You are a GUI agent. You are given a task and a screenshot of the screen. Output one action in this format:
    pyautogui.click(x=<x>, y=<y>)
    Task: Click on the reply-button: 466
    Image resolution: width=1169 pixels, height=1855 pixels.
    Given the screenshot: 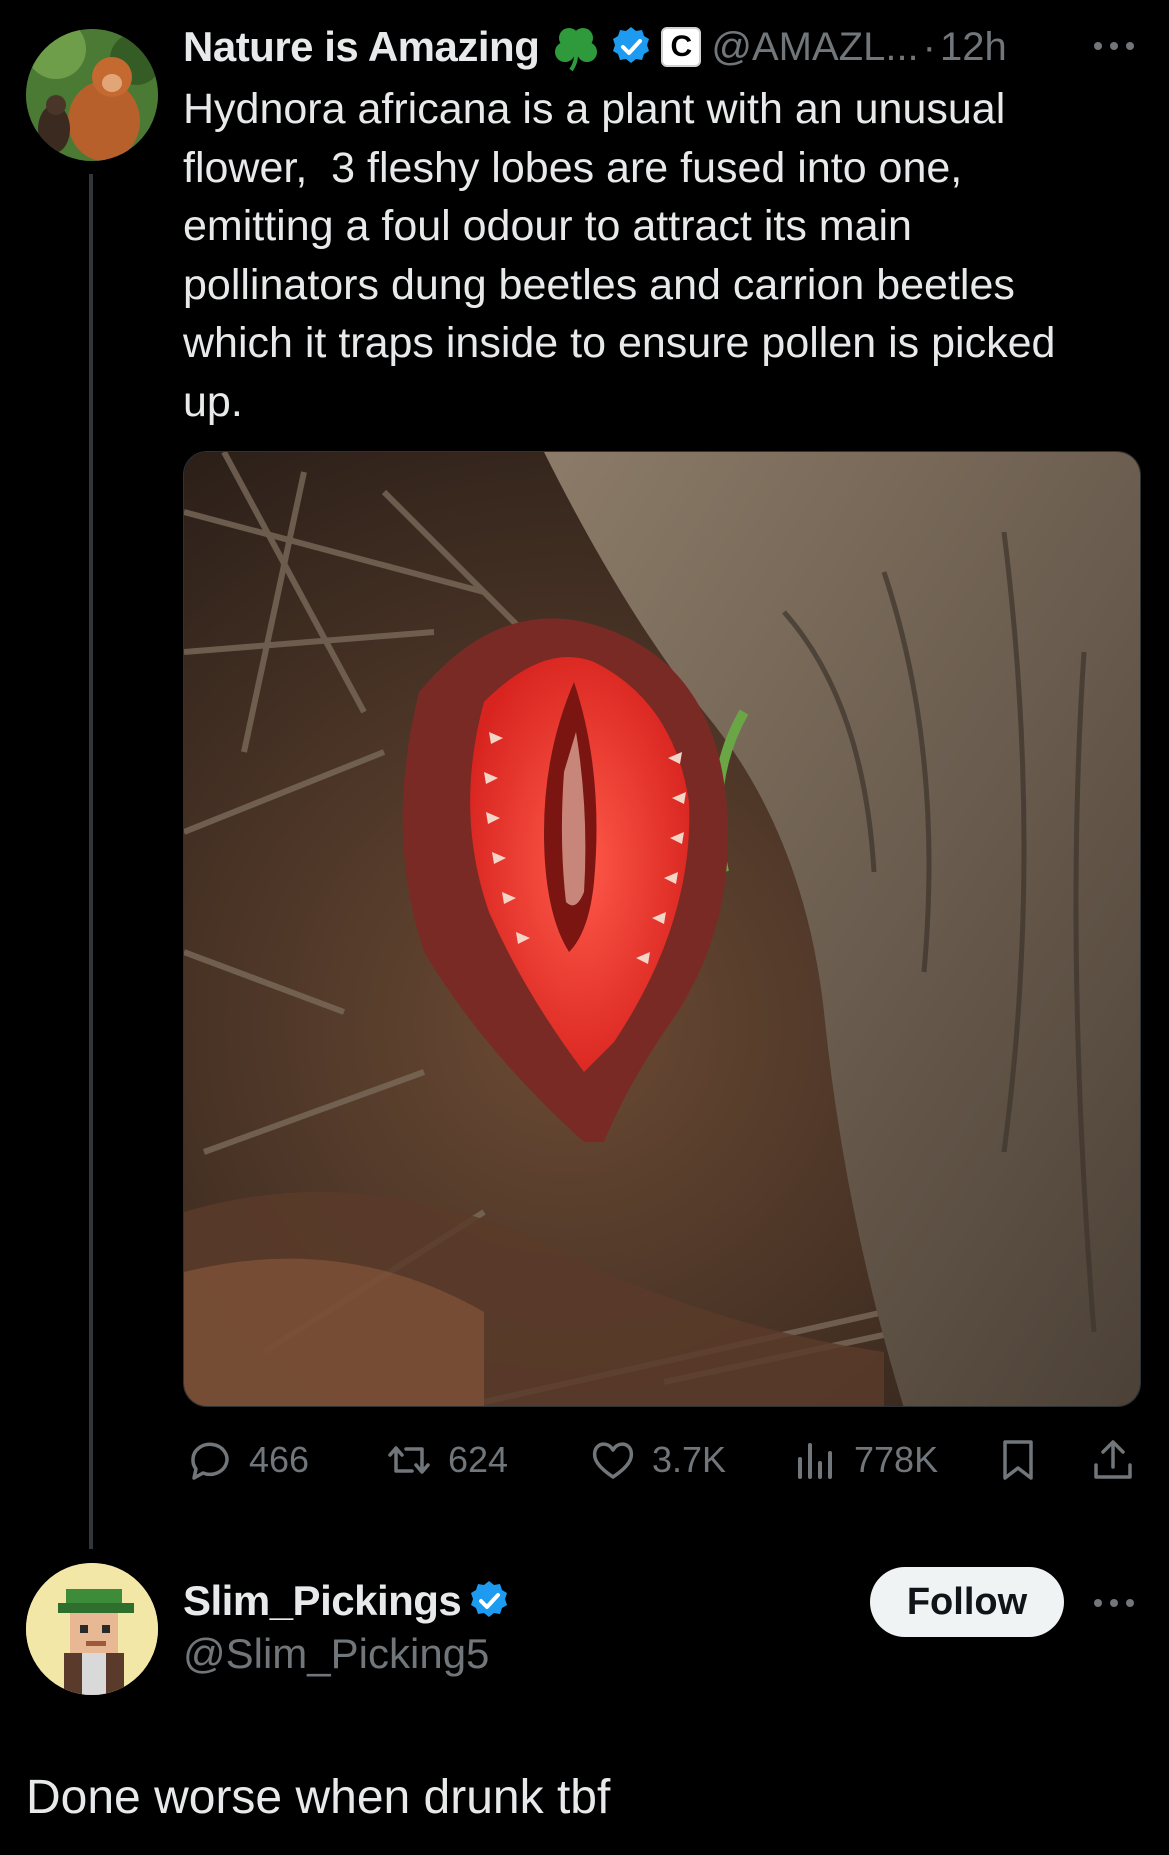 What is the action you would take?
    pyautogui.click(x=247, y=1460)
    